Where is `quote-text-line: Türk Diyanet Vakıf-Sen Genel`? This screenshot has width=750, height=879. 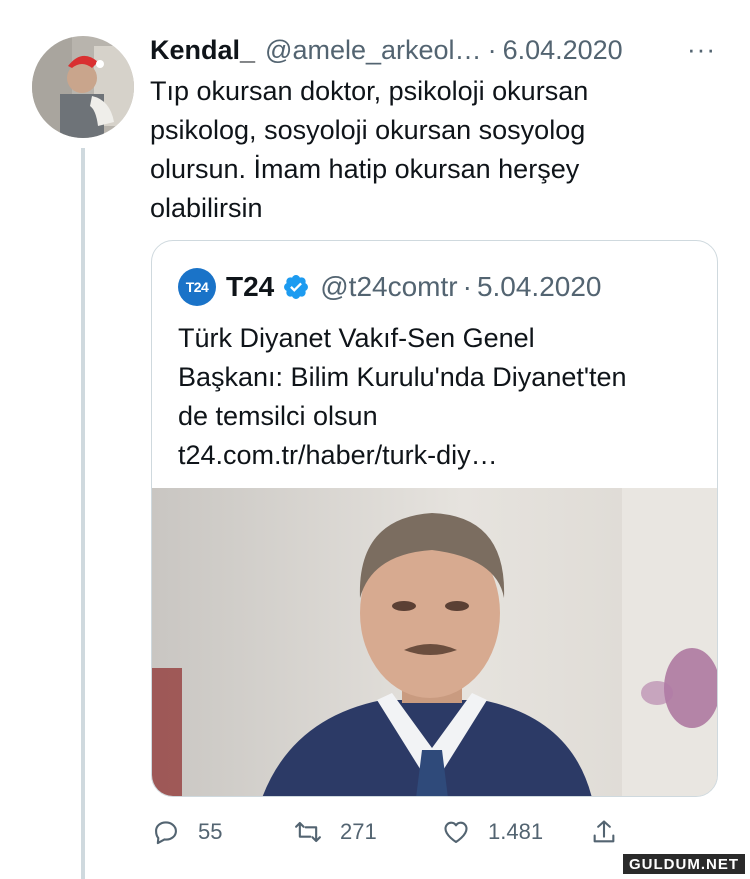
quote-text-line: Türk Diyanet Vakıf-Sen Genel is located at coordinates (356, 338).